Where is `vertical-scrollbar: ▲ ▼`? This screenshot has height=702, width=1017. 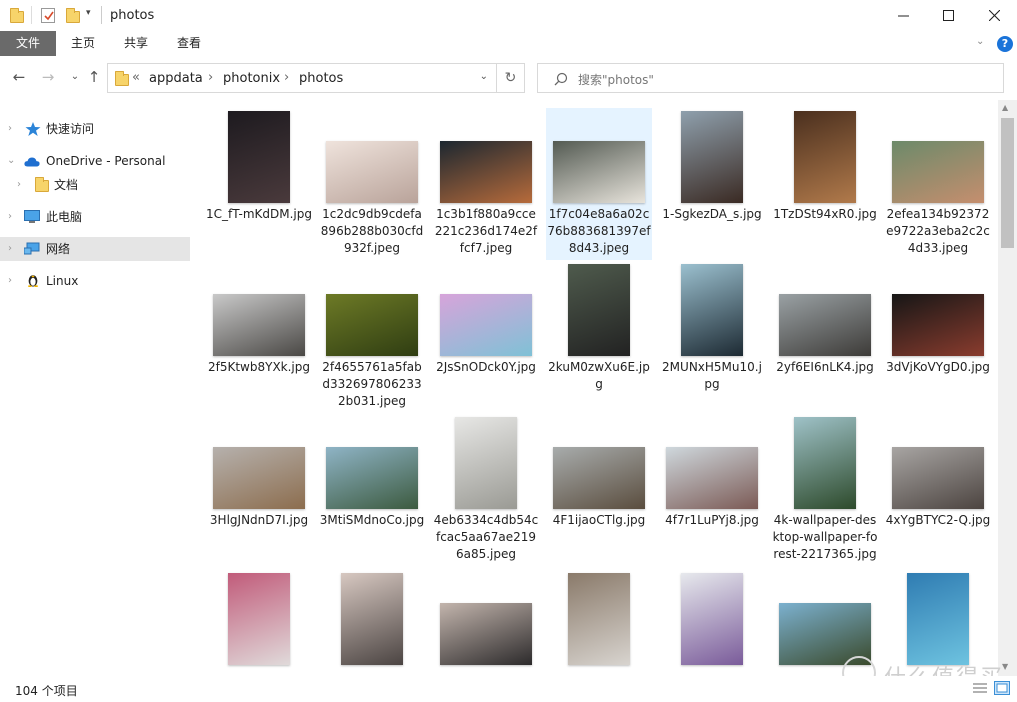 vertical-scrollbar: ▲ ▼ is located at coordinates (1007, 388).